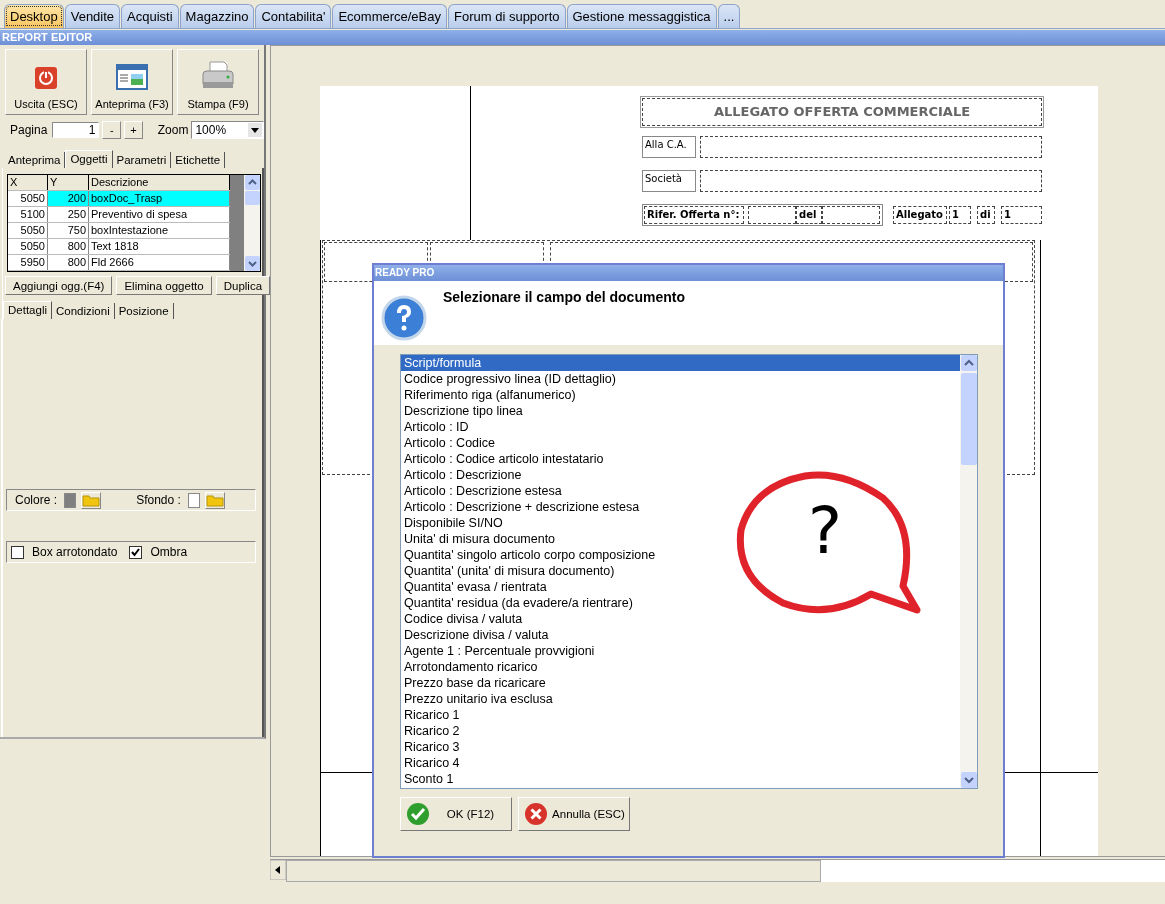  Describe the element at coordinates (198, 160) in the screenshot. I see `panel-tab: Etichette` at that location.